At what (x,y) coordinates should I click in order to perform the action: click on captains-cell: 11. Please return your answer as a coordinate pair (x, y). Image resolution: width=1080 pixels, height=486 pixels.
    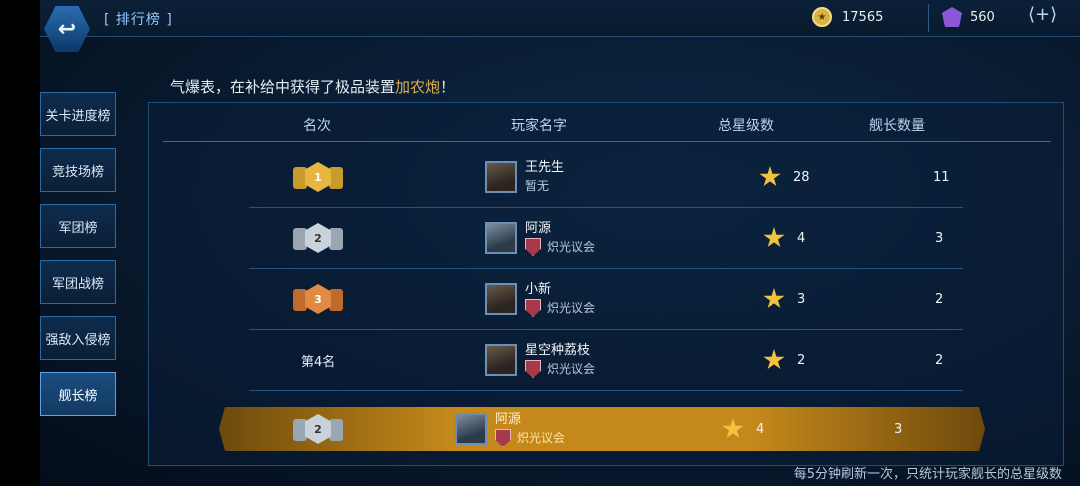
    Looking at the image, I should click on (941, 177).